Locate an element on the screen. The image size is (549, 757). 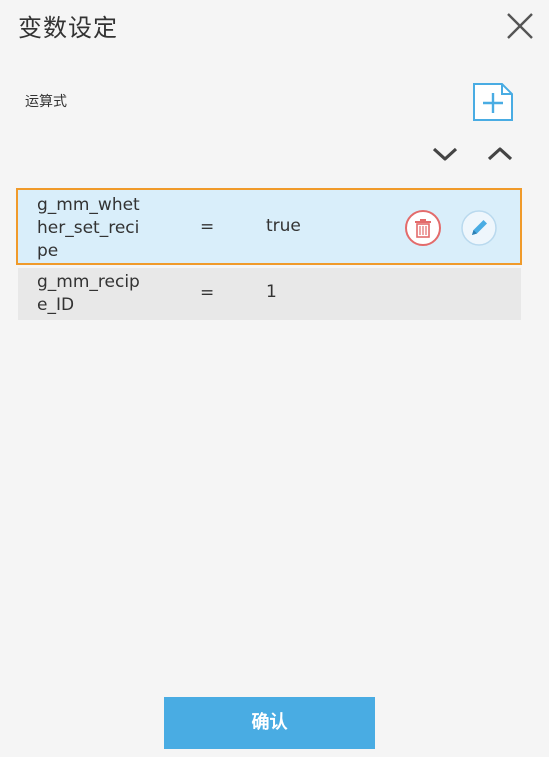
expression-row: g_mm_whether_set_recipe = true is located at coordinates (269, 226).